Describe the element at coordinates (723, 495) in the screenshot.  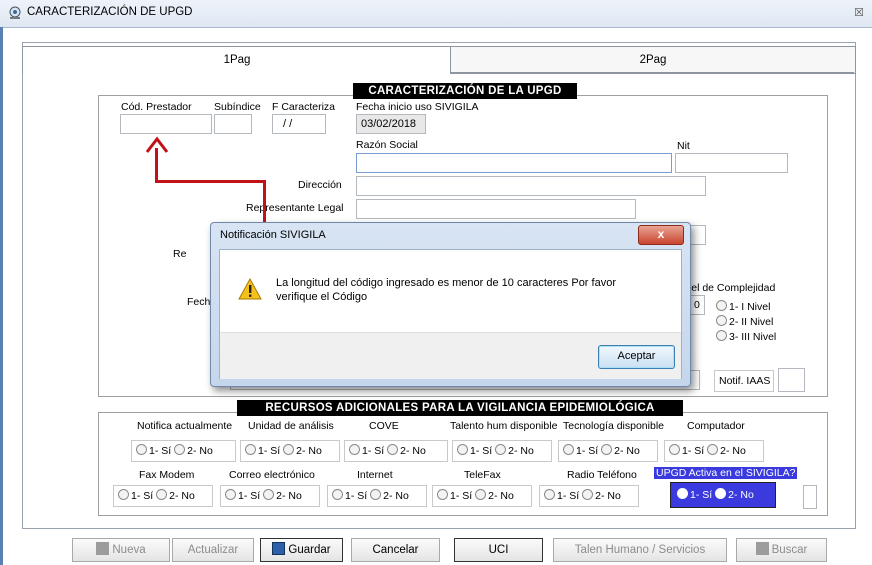
I see `upgd-activa-radio-group: 1- Sí 2- No` at that location.